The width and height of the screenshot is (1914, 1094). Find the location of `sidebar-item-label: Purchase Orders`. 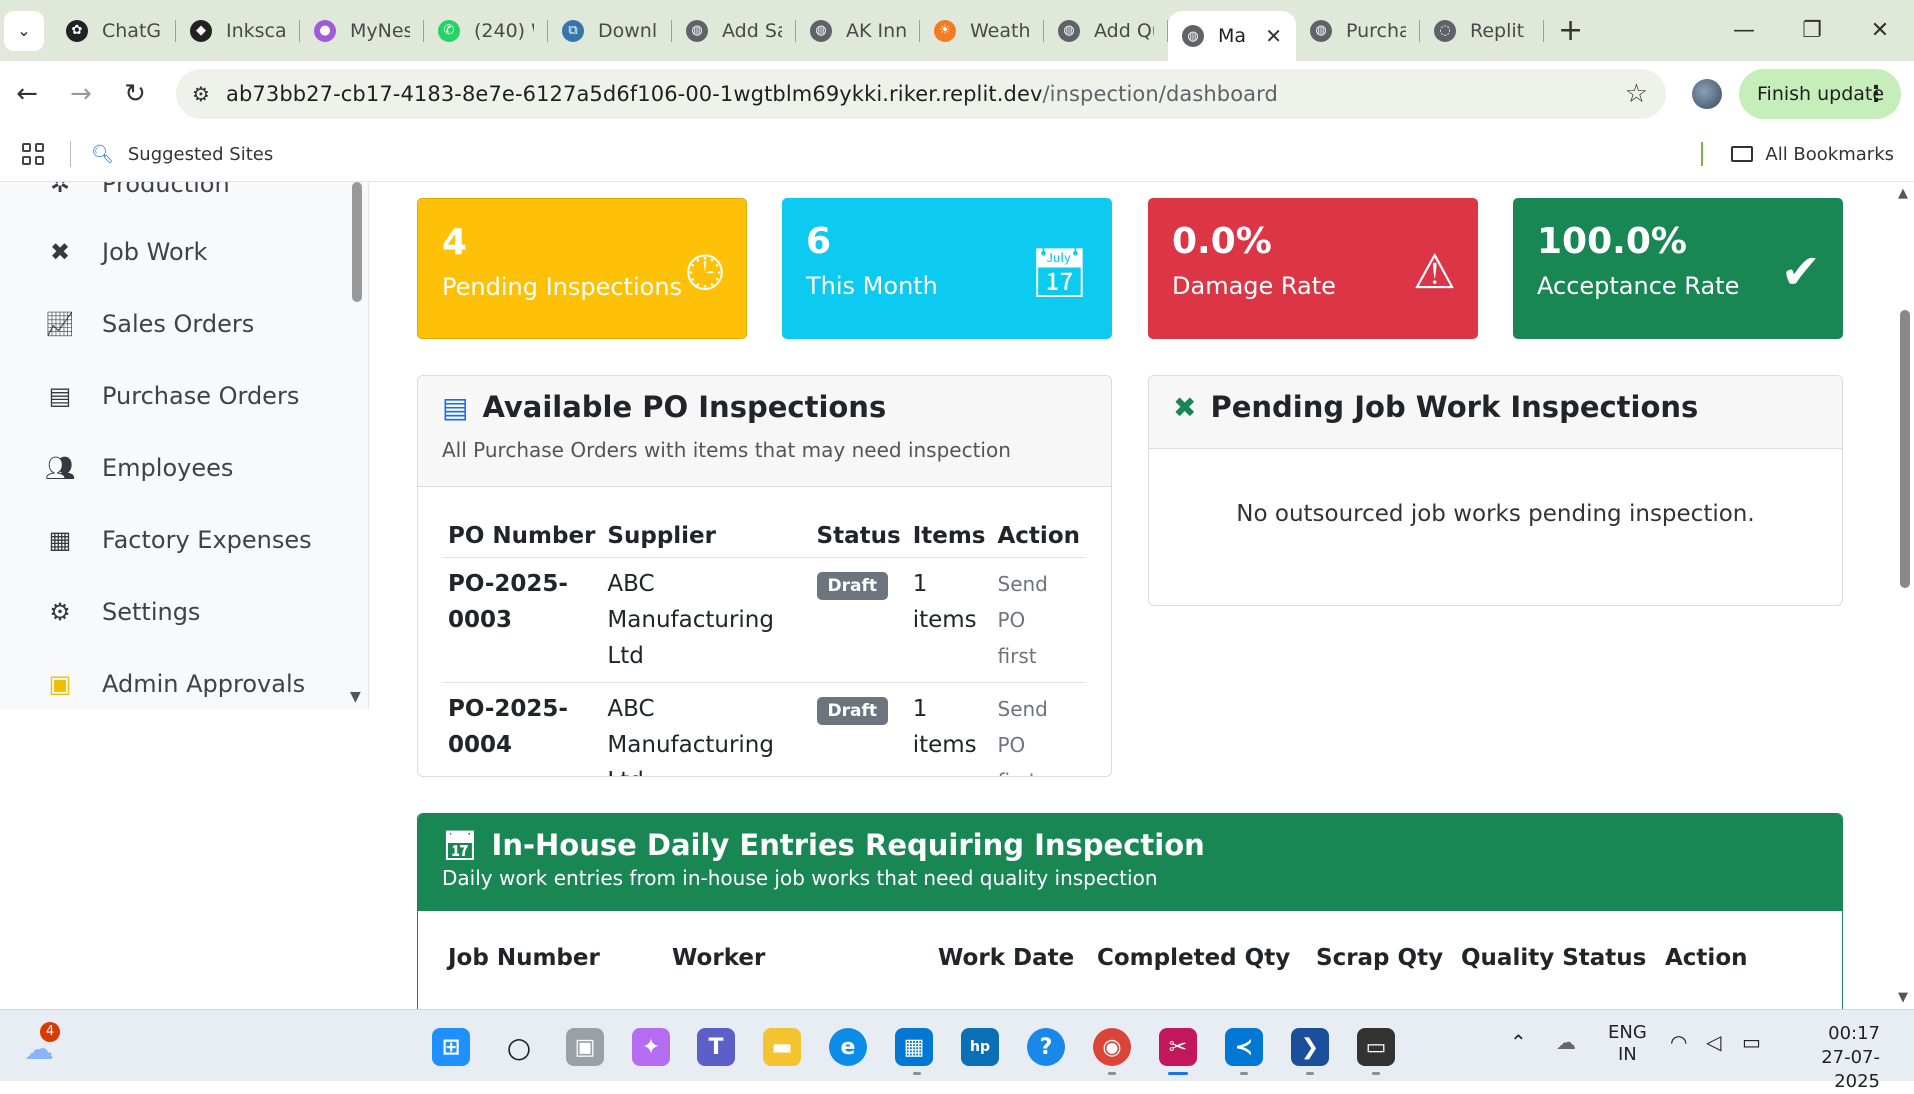

sidebar-item-label: Purchase Orders is located at coordinates (201, 396).